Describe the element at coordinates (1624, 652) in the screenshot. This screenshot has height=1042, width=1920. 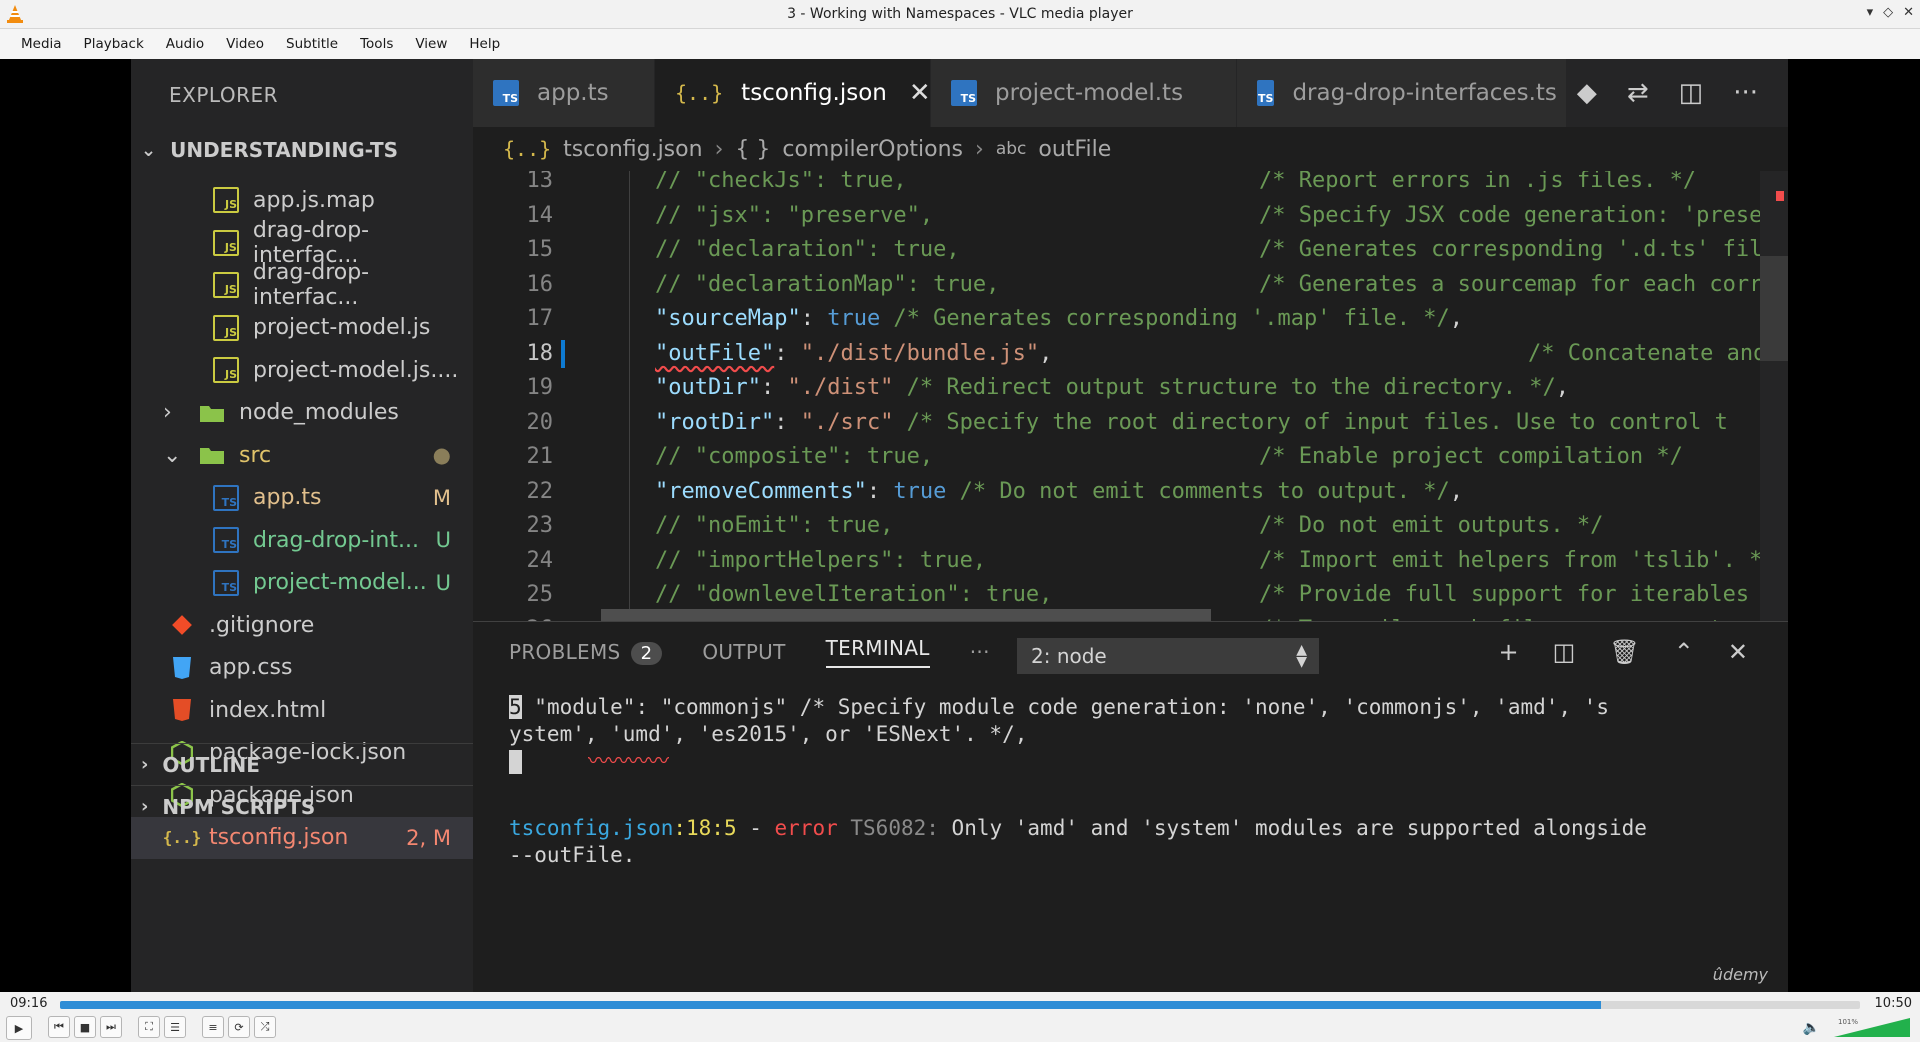
I see `trash-icon: 🗑` at that location.